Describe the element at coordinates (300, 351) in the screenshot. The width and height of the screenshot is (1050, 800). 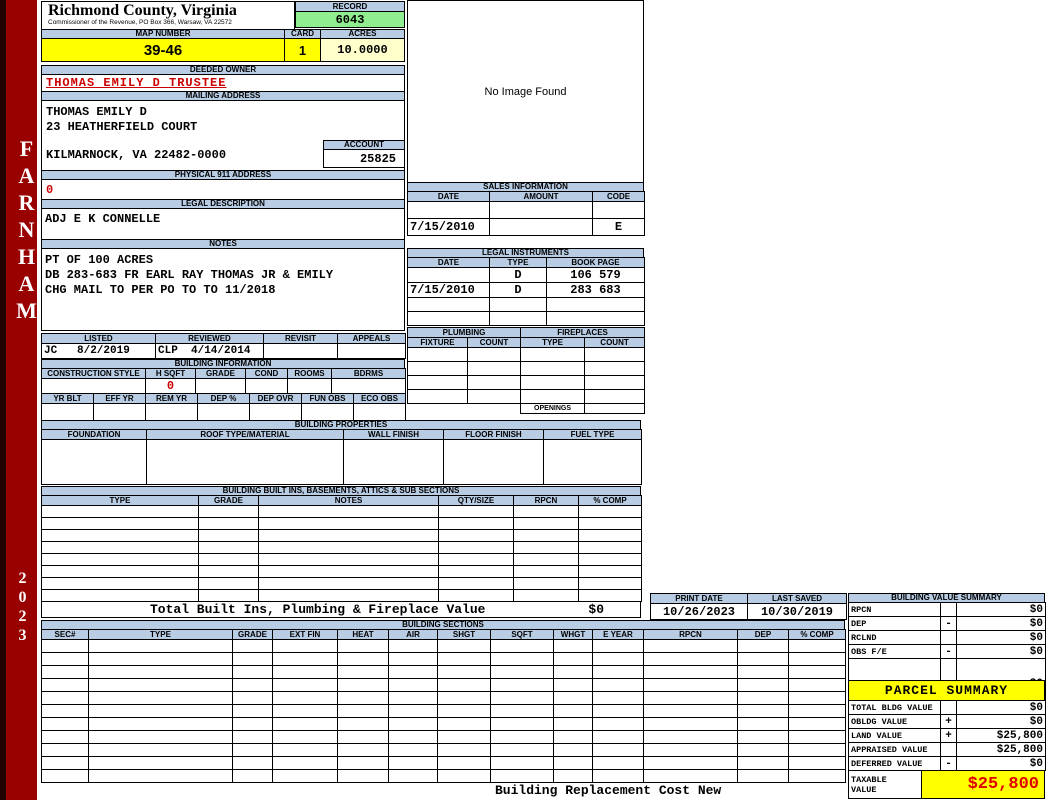
I see `revisit-value` at that location.